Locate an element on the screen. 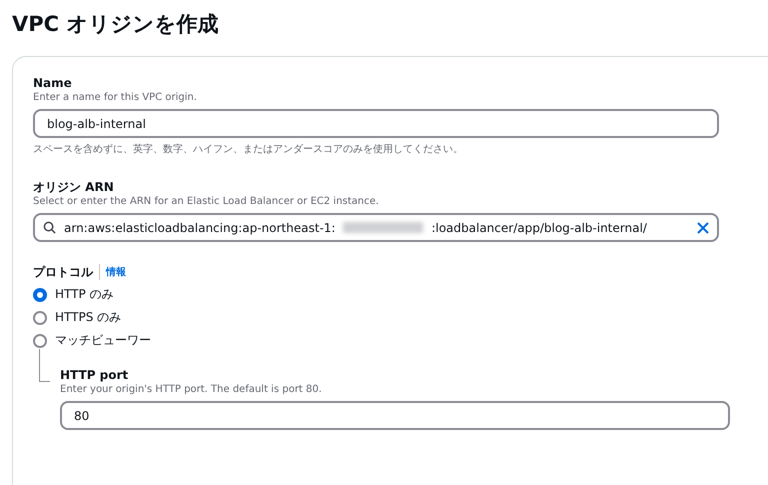 The image size is (768, 485). field-label: プロトコル is located at coordinates (63, 272).